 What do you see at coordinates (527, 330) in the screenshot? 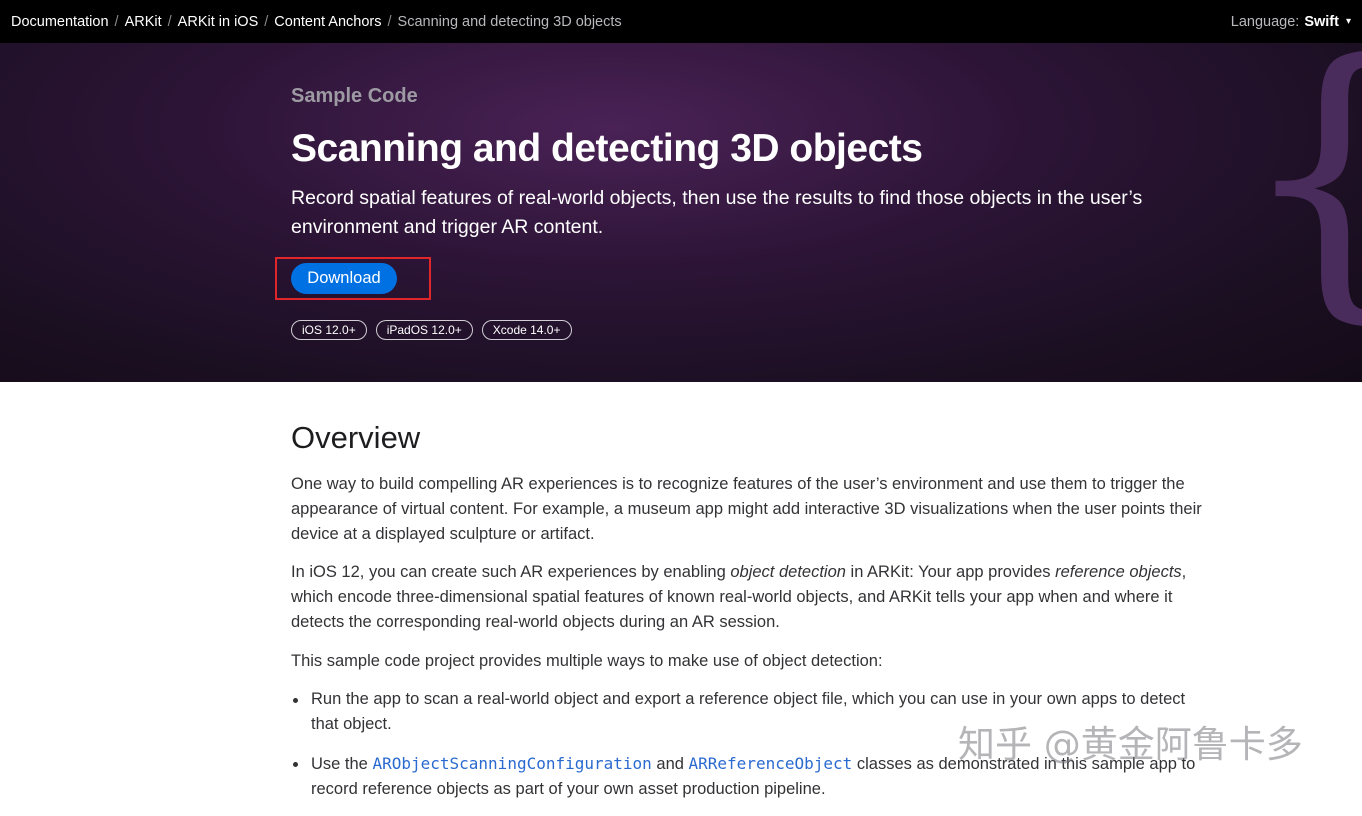
I see `badge-xcode: Xcode 14.0+` at bounding box center [527, 330].